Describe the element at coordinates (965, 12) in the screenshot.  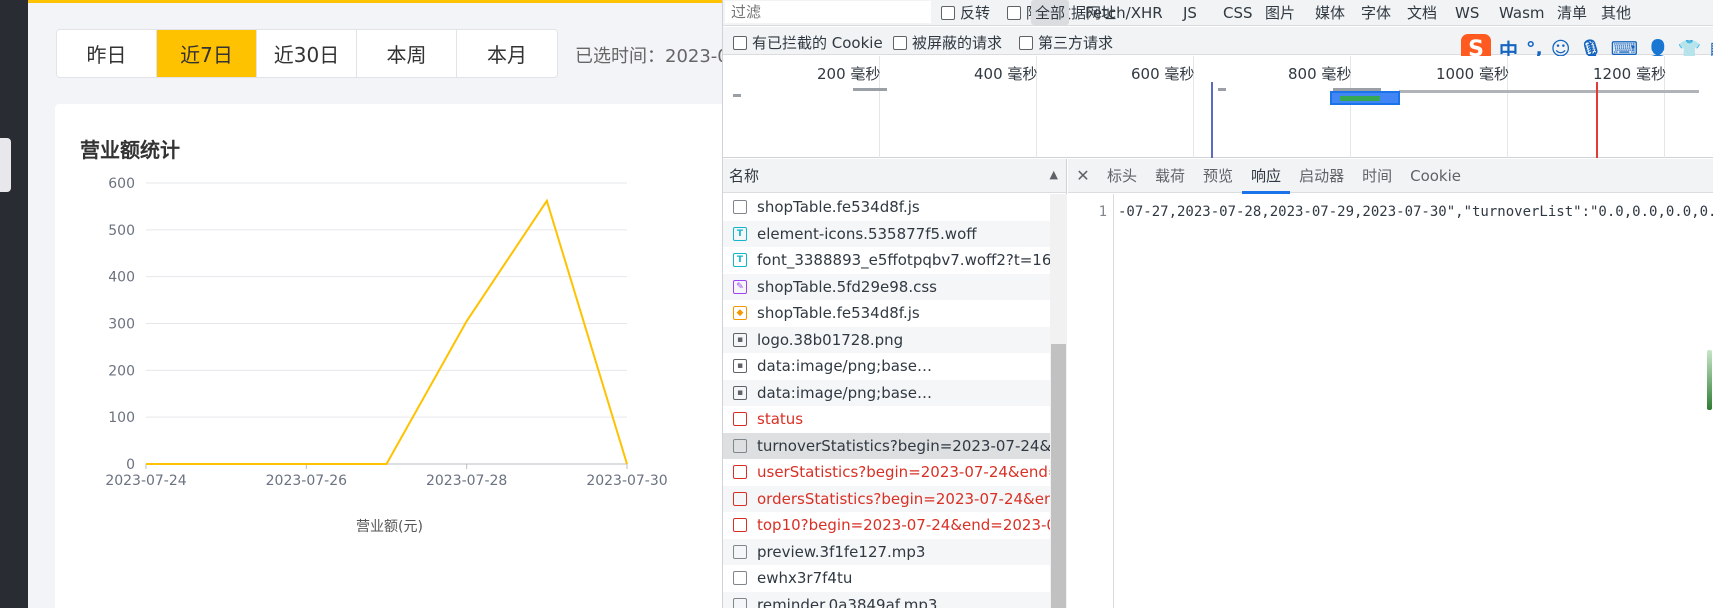
I see `invert-checkbox: 反转` at that location.